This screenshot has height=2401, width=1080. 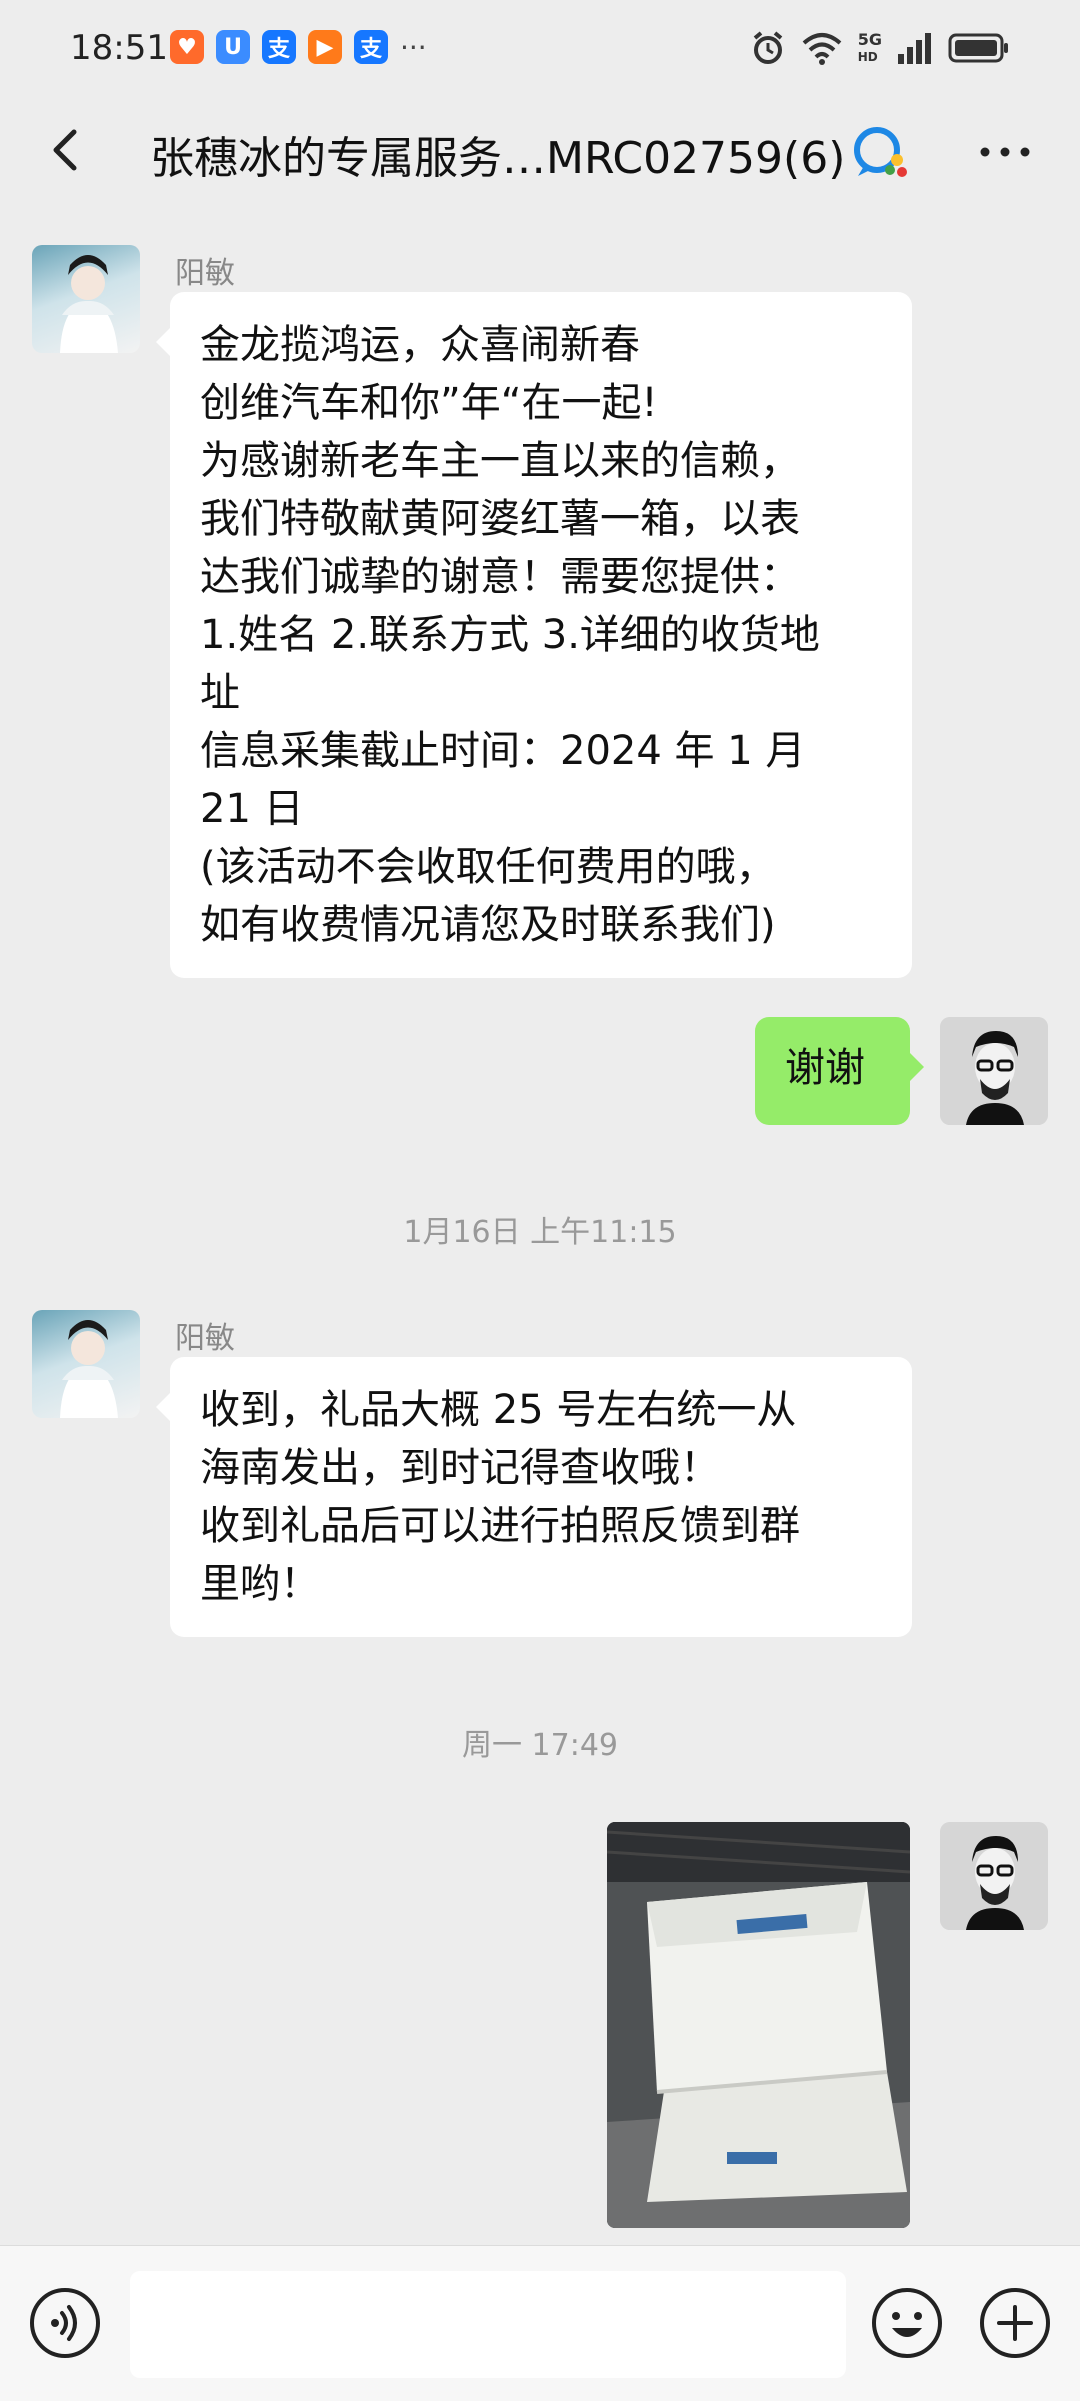 I want to click on more-options-icon, so click(x=1005, y=152).